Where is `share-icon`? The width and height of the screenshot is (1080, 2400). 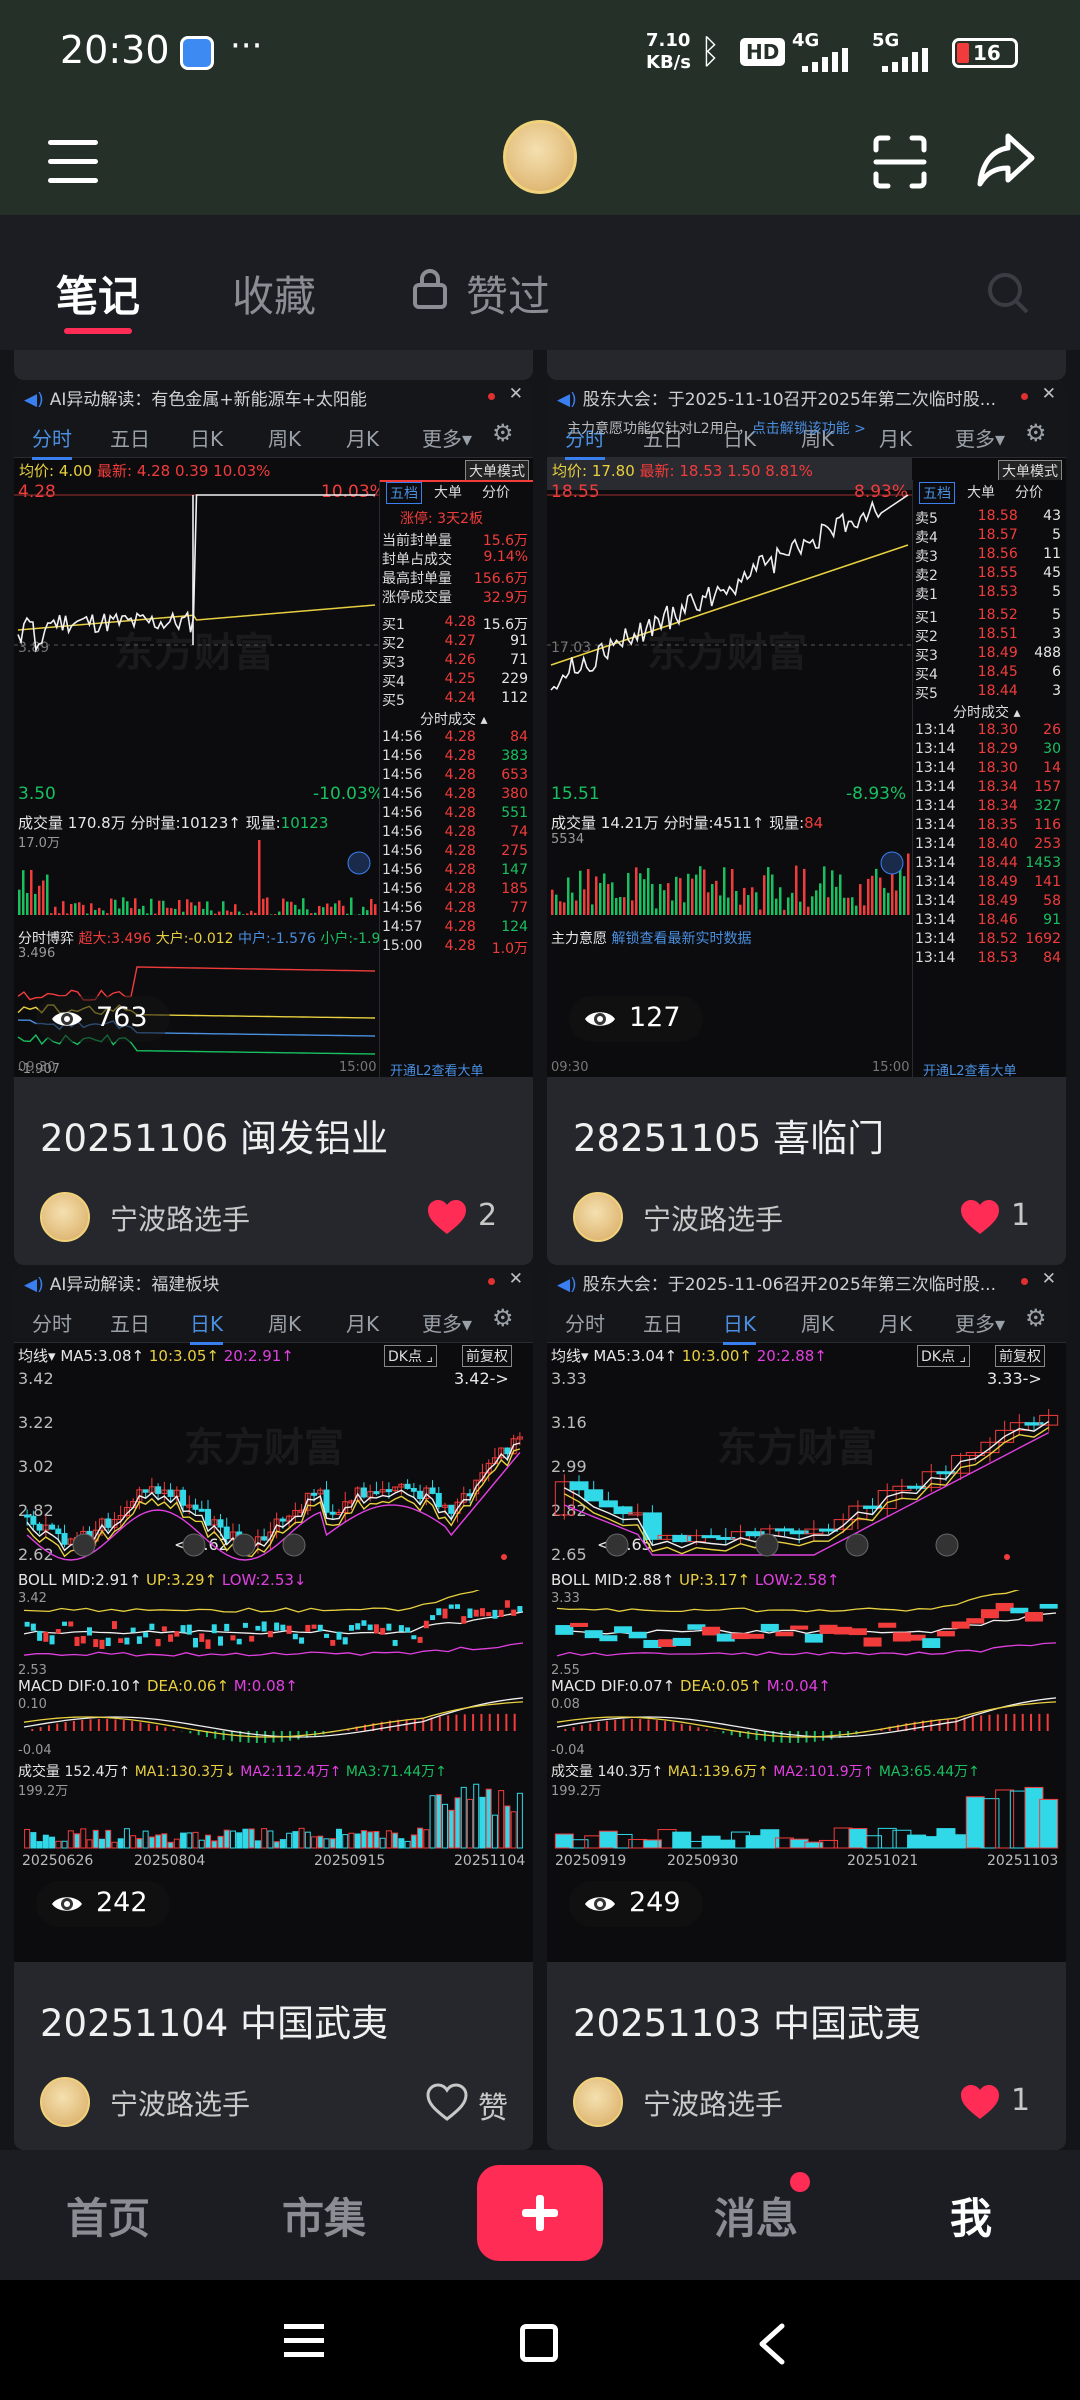
share-icon is located at coordinates (1006, 160).